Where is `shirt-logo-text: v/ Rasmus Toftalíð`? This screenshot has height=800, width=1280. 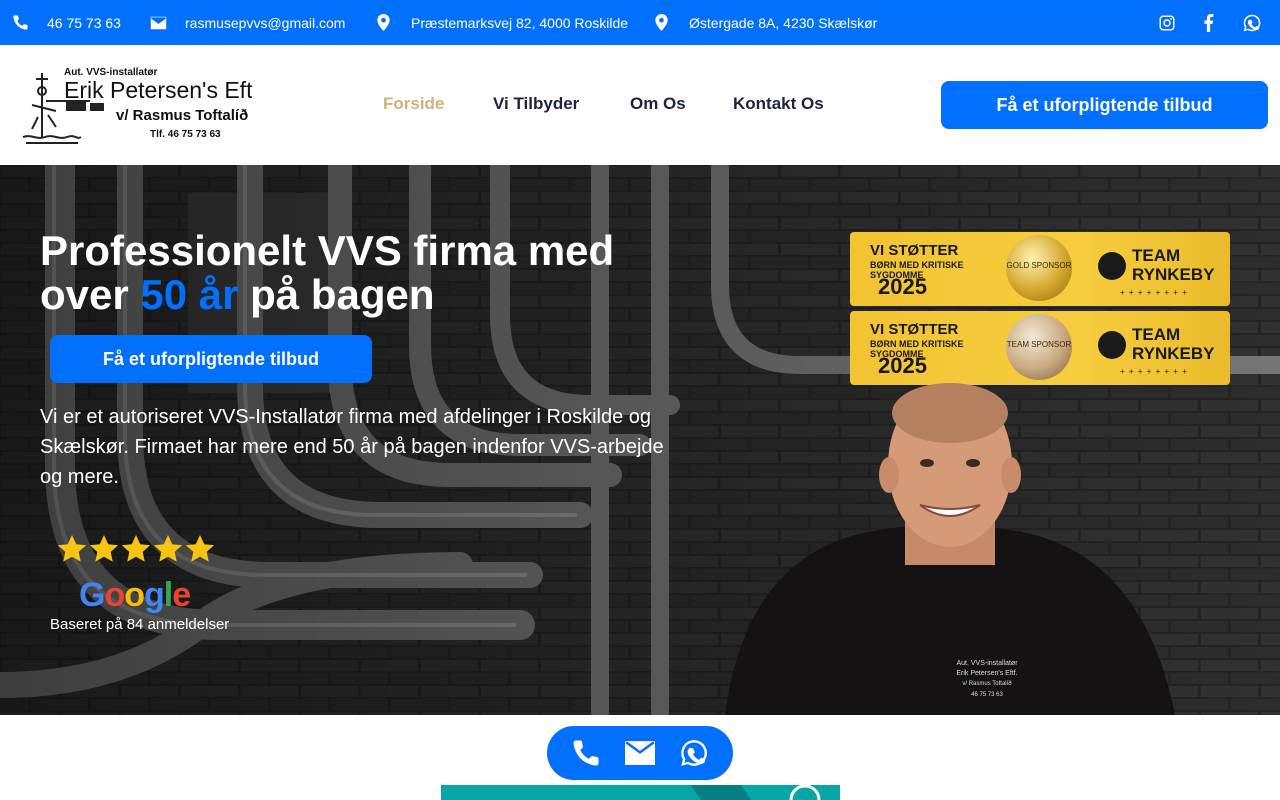 shirt-logo-text: v/ Rasmus Toftalíð is located at coordinates (987, 683).